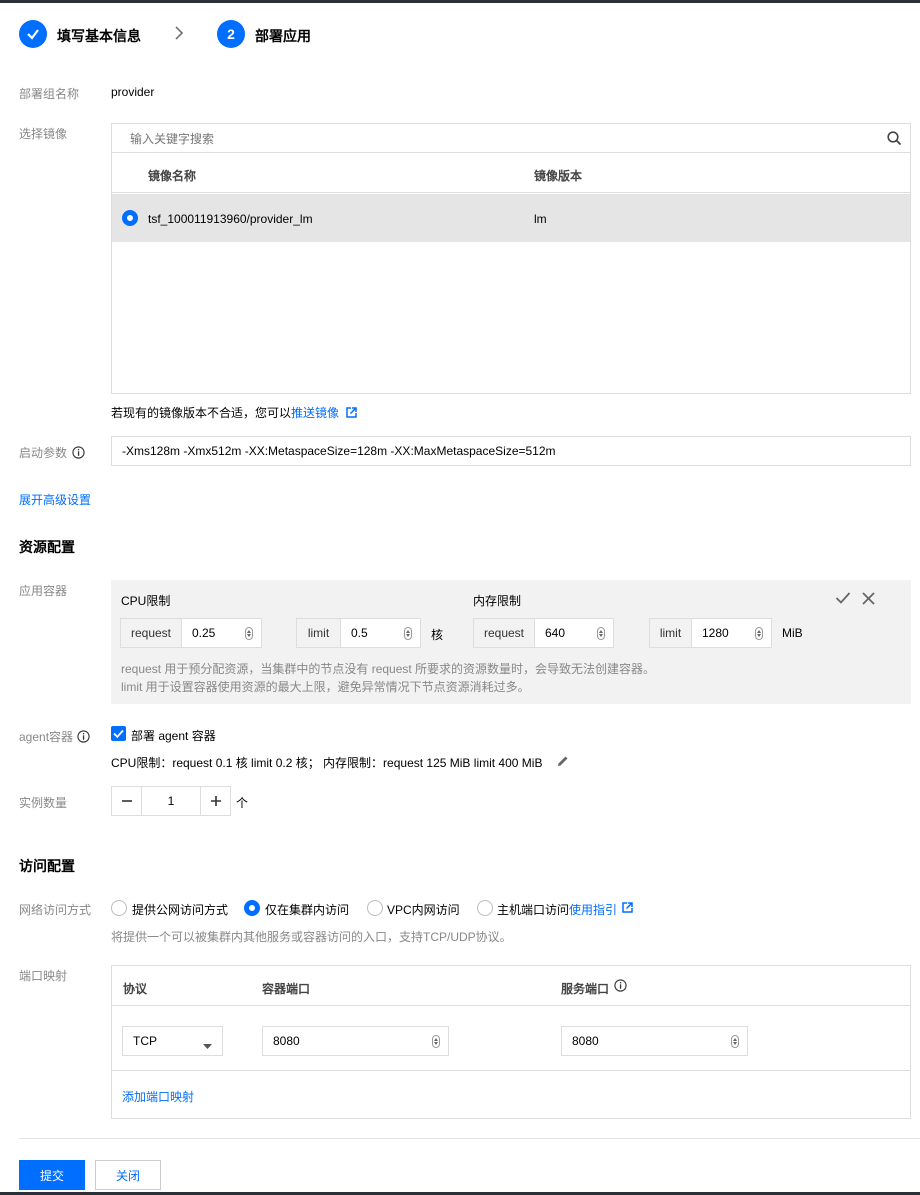 Image resolution: width=920 pixels, height=1195 pixels. I want to click on cpu-request-value: 0.25, so click(204, 633).